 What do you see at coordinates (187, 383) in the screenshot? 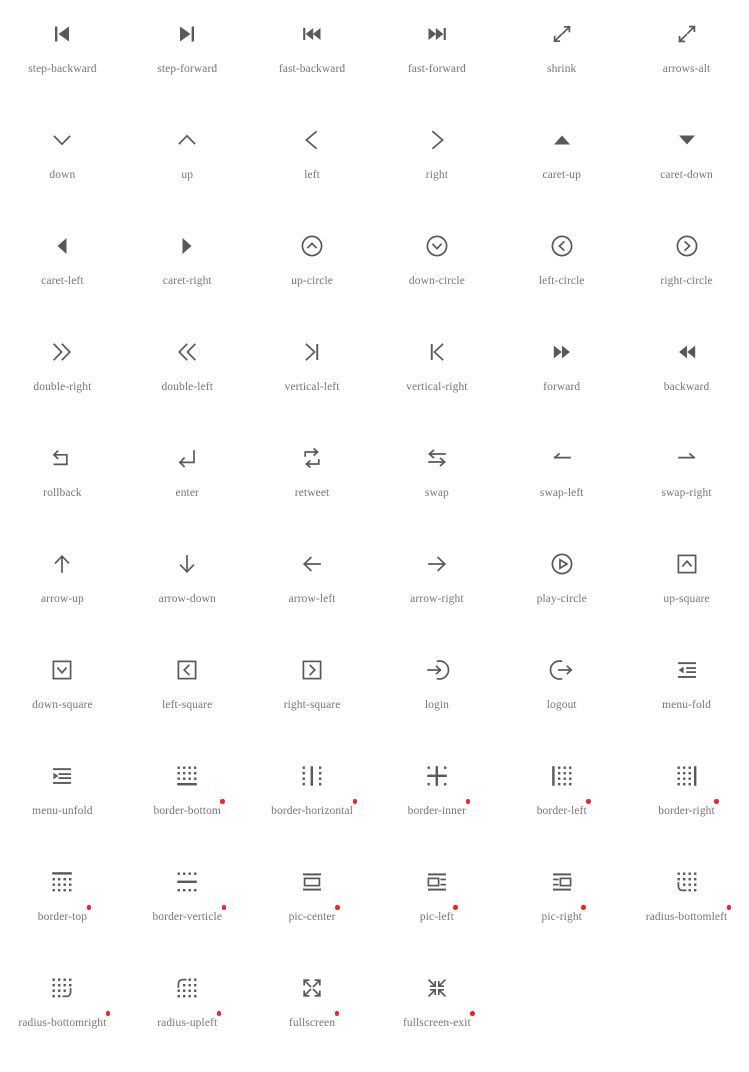
I see `icon-cell-double-left: double-left` at bounding box center [187, 383].